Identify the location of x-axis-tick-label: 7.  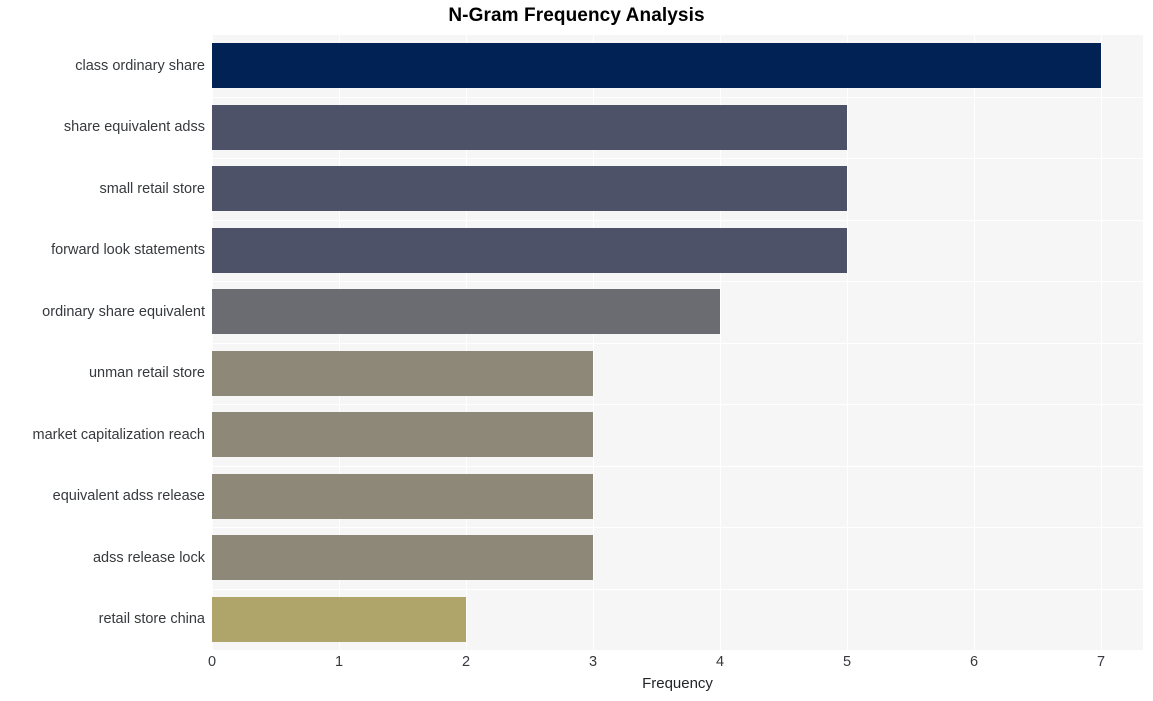
(1101, 662).